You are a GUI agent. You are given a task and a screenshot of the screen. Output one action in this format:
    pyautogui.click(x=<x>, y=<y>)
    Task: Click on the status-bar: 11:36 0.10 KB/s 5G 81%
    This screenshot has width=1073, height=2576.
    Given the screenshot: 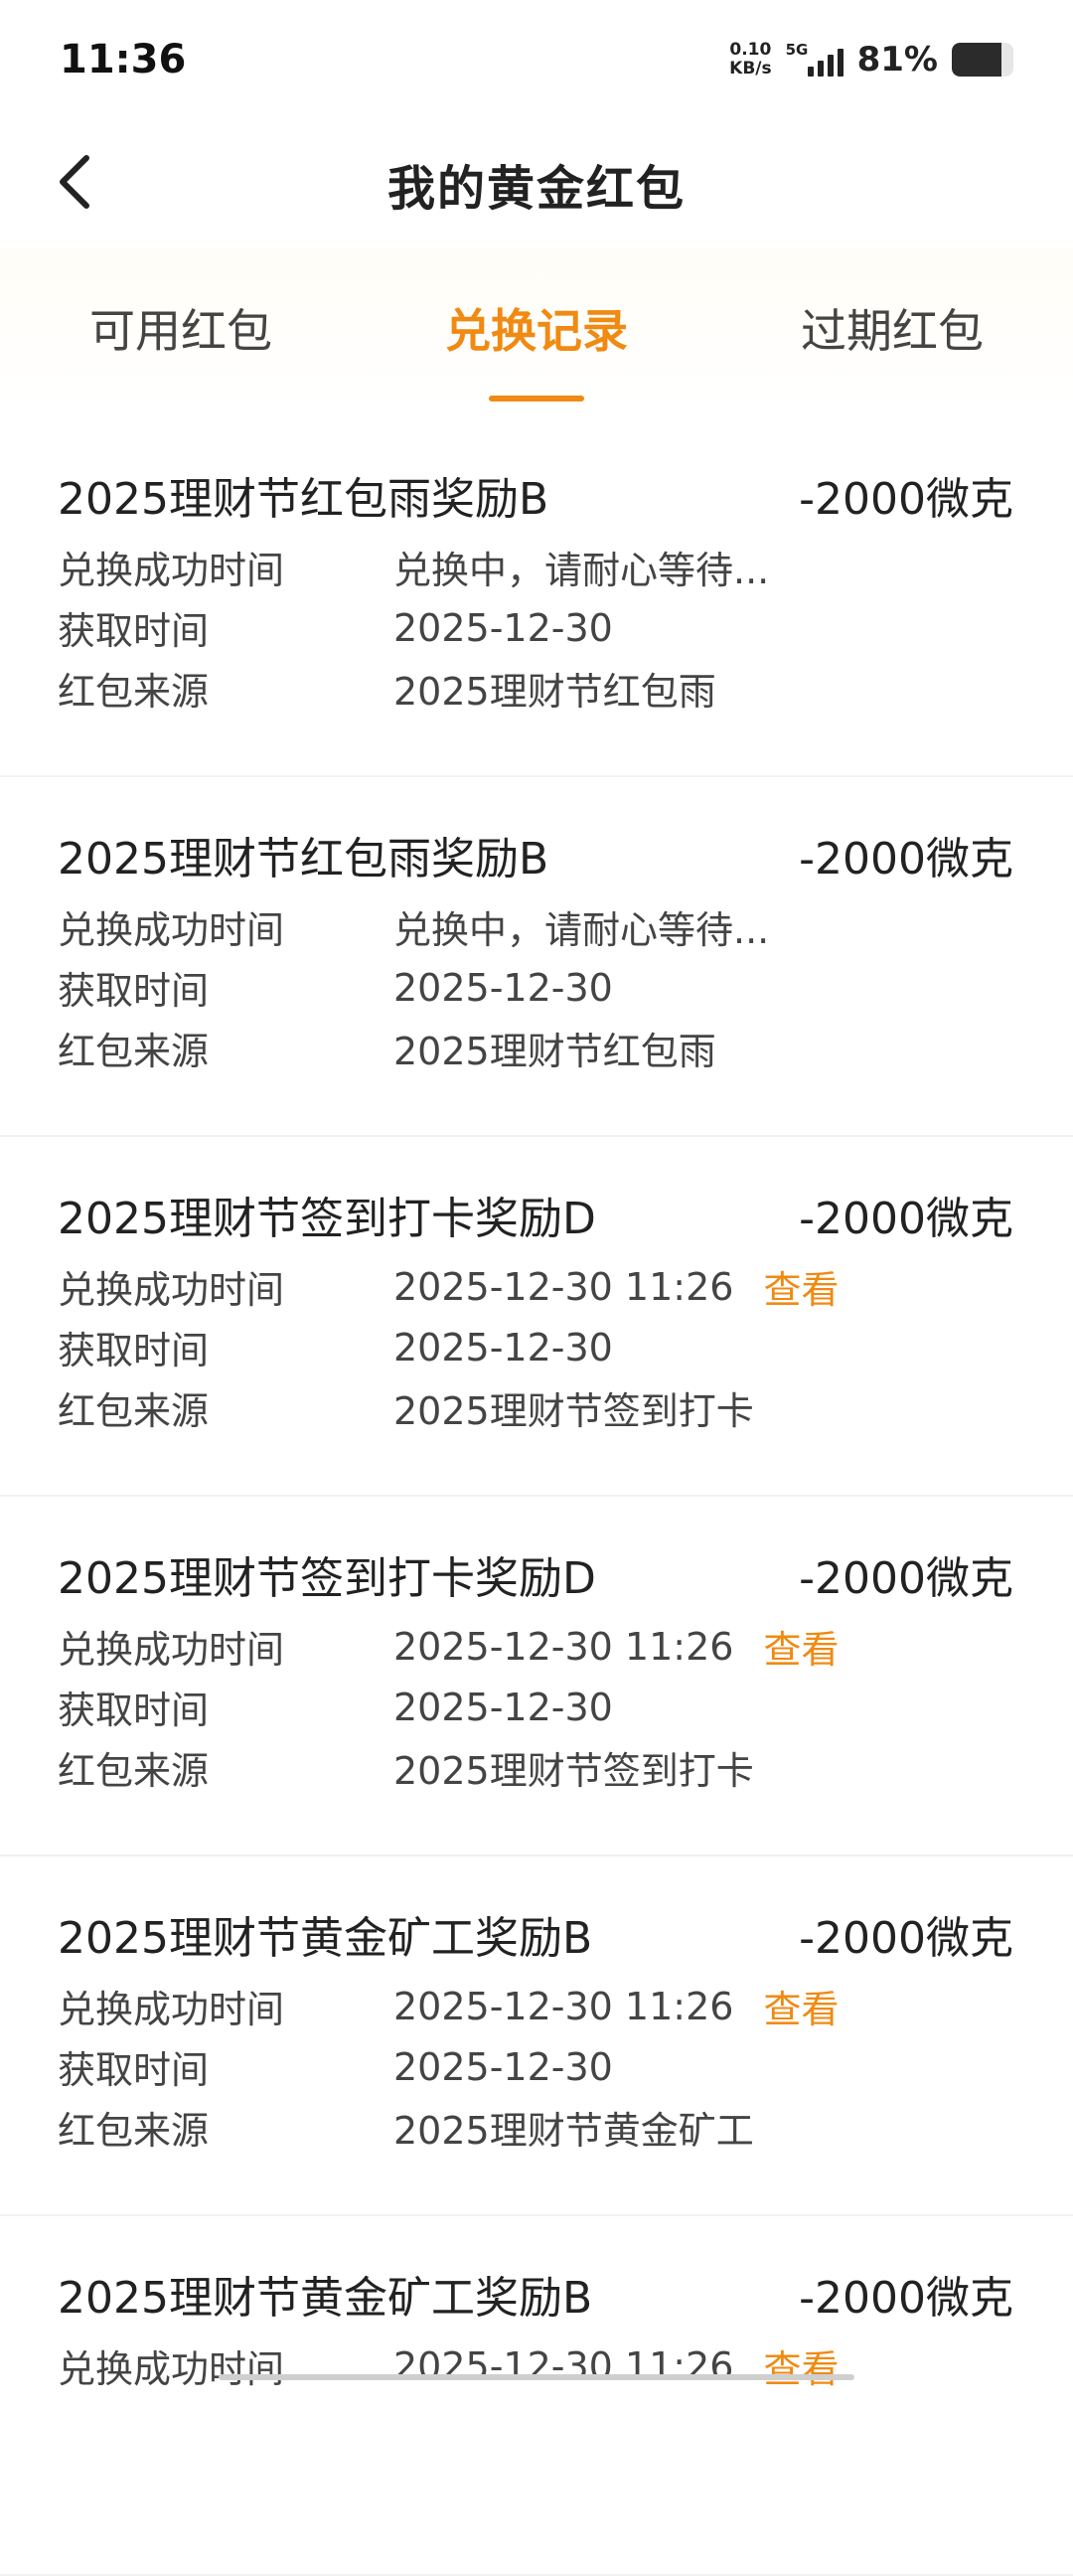 What is the action you would take?
    pyautogui.click(x=536, y=59)
    